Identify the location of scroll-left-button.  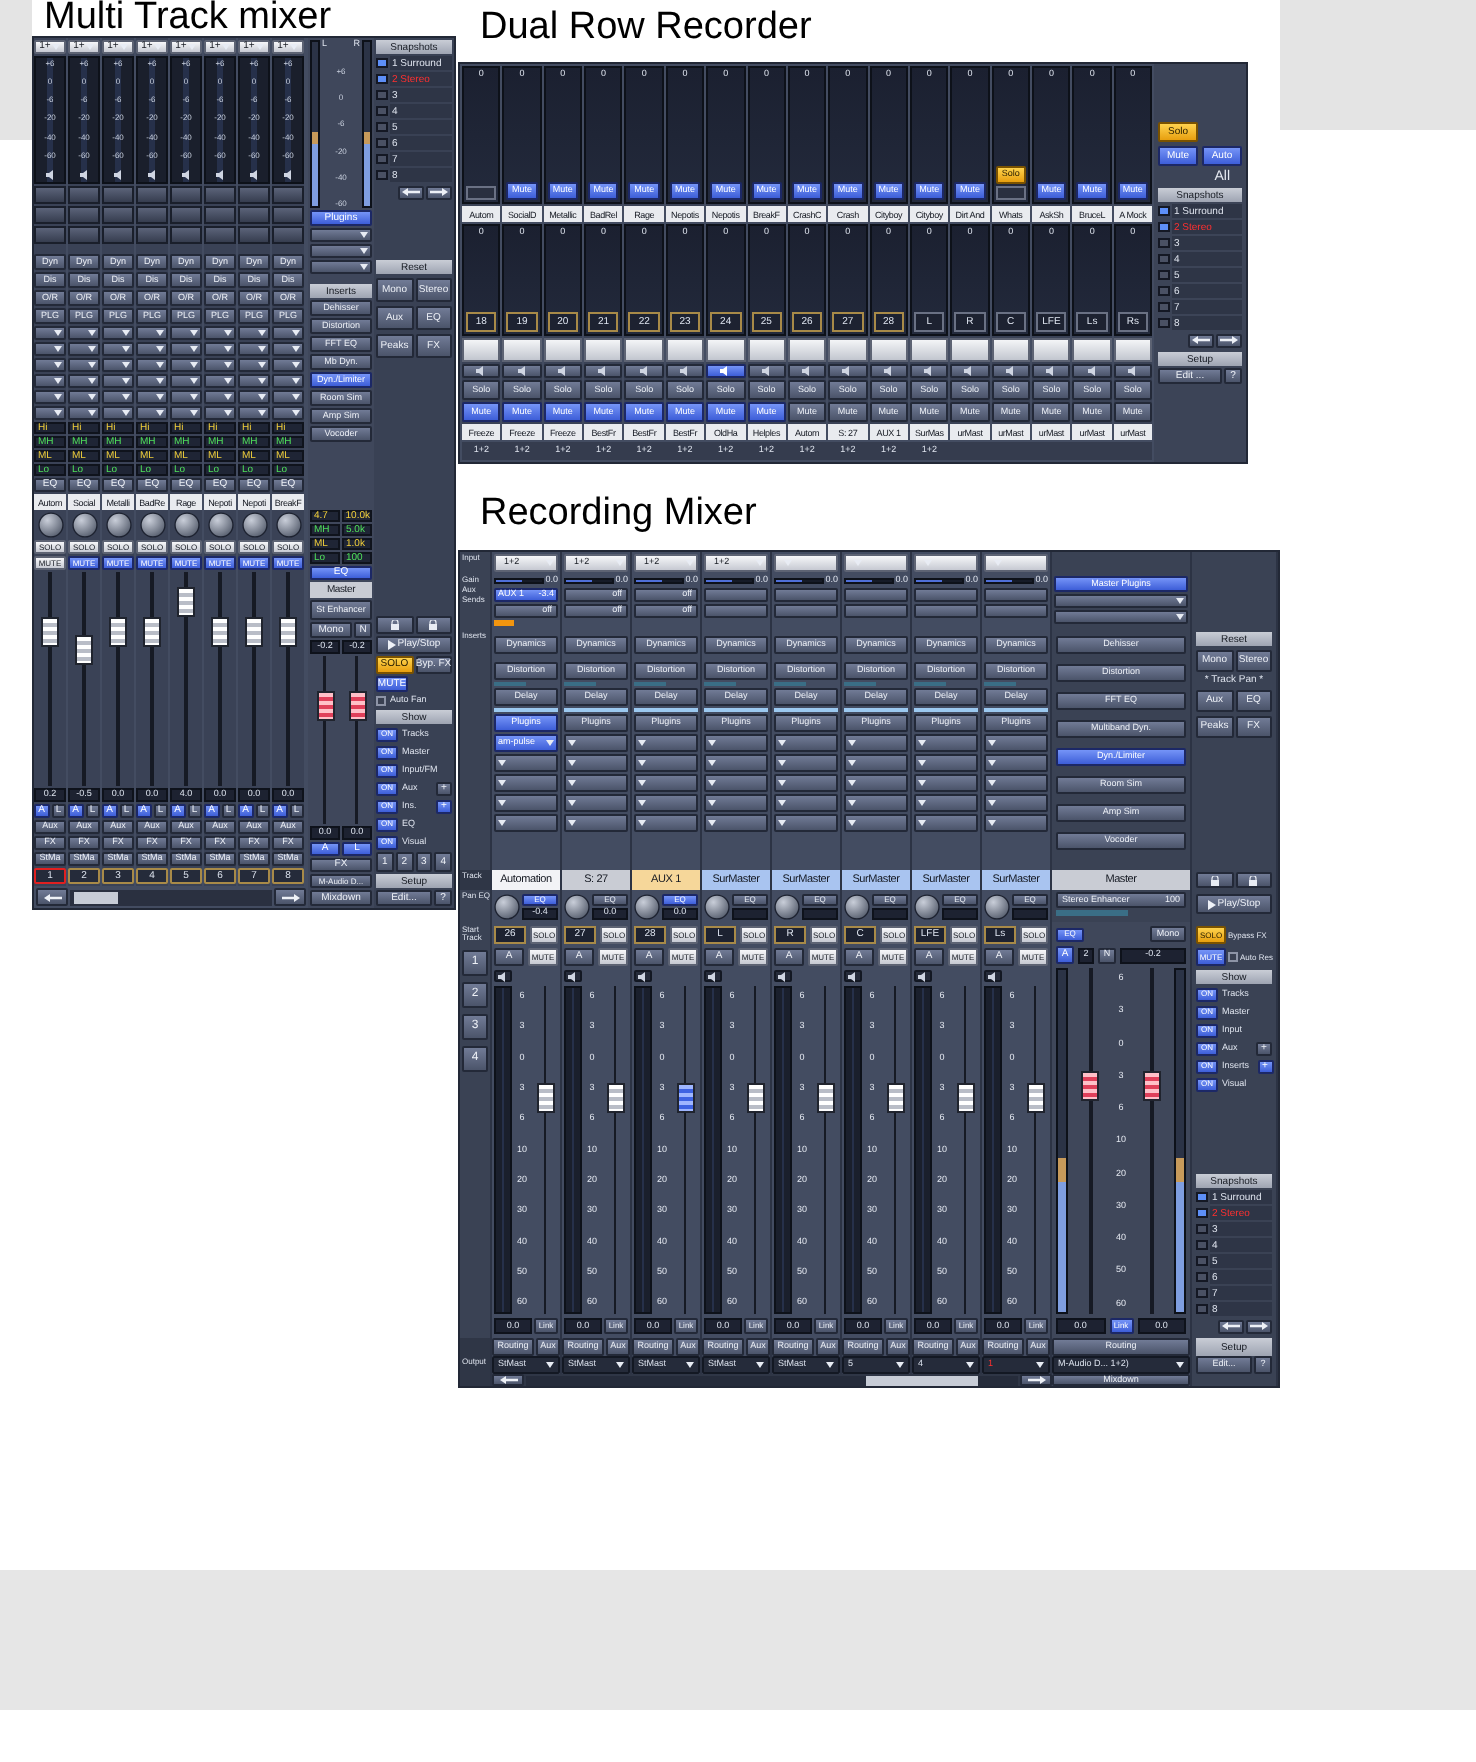
(52, 897).